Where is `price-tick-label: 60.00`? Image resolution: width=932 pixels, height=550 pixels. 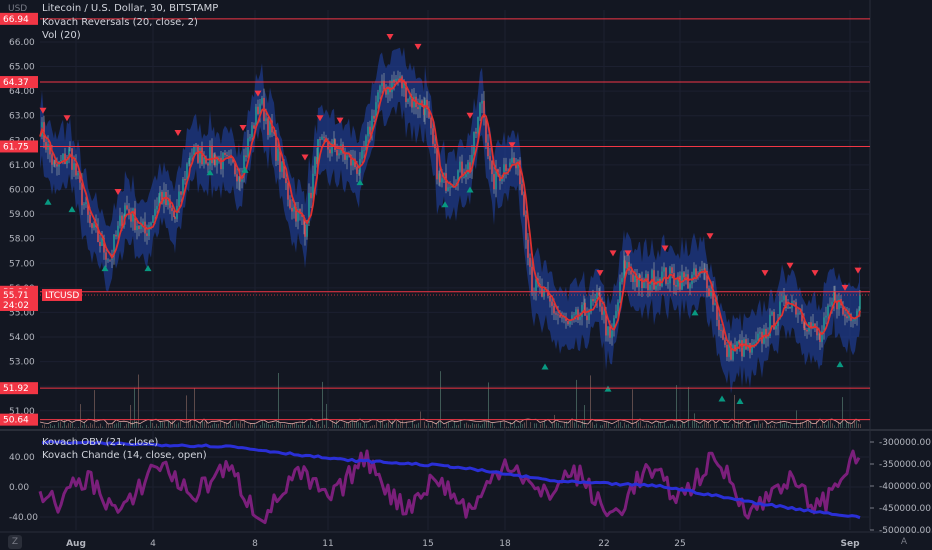
price-tick-label: 60.00 is located at coordinates (22, 190).